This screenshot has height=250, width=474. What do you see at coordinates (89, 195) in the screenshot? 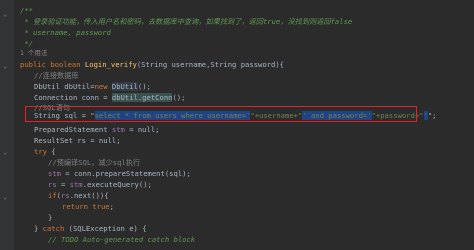
I see `code-text: .next()){` at bounding box center [89, 195].